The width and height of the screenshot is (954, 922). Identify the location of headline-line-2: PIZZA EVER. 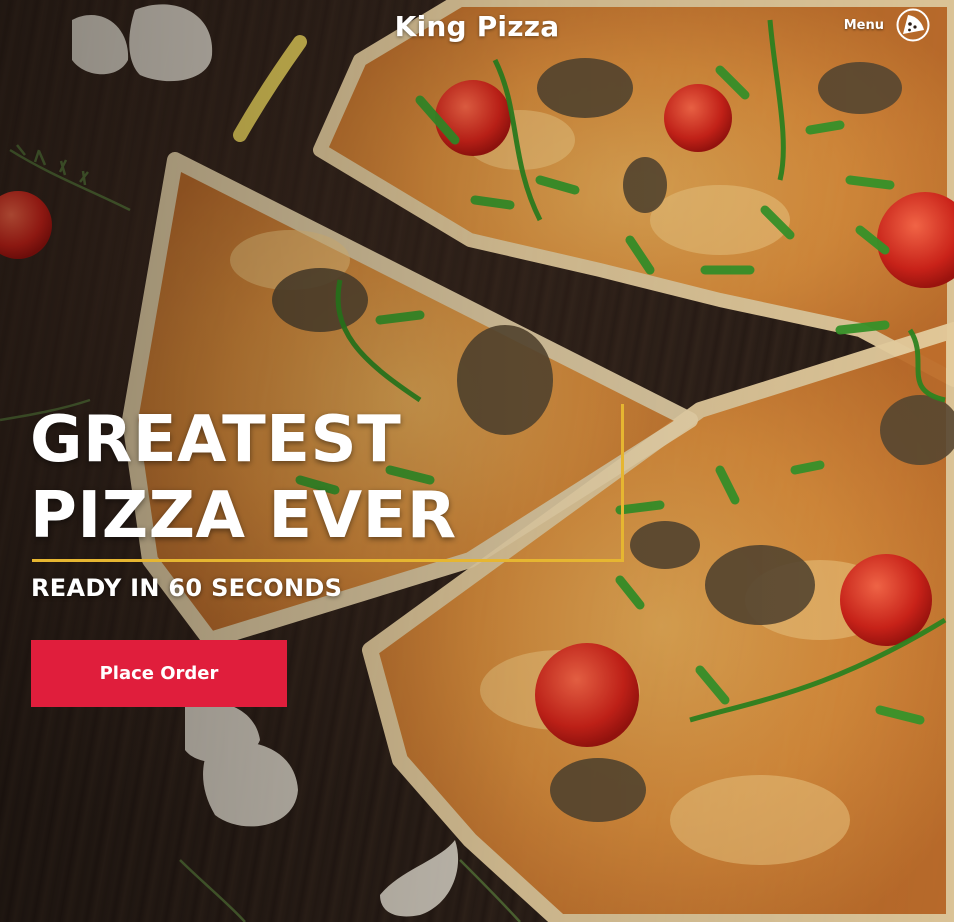
(243, 516).